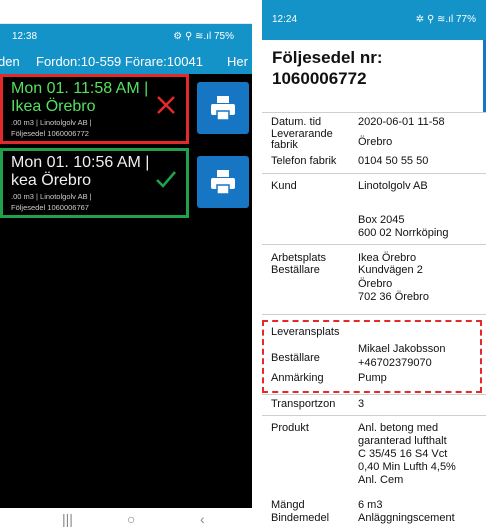 This screenshot has height=532, width=486. I want to click on delivery-site: Ikea Örebro, so click(53, 106).